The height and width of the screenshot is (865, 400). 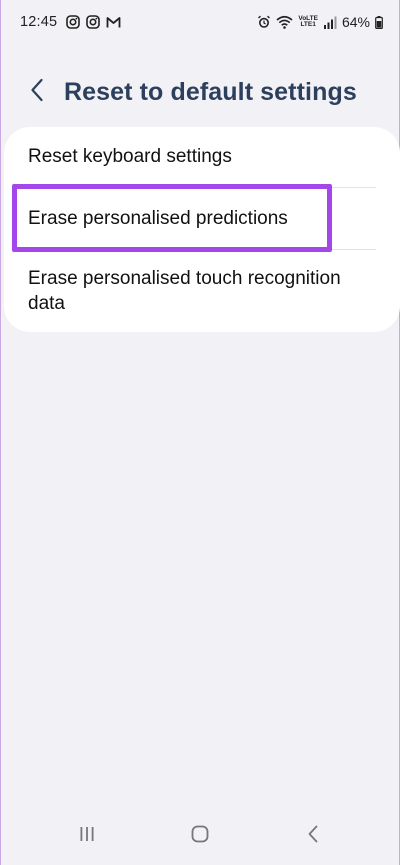 What do you see at coordinates (264, 22) in the screenshot?
I see `alarm-icon` at bounding box center [264, 22].